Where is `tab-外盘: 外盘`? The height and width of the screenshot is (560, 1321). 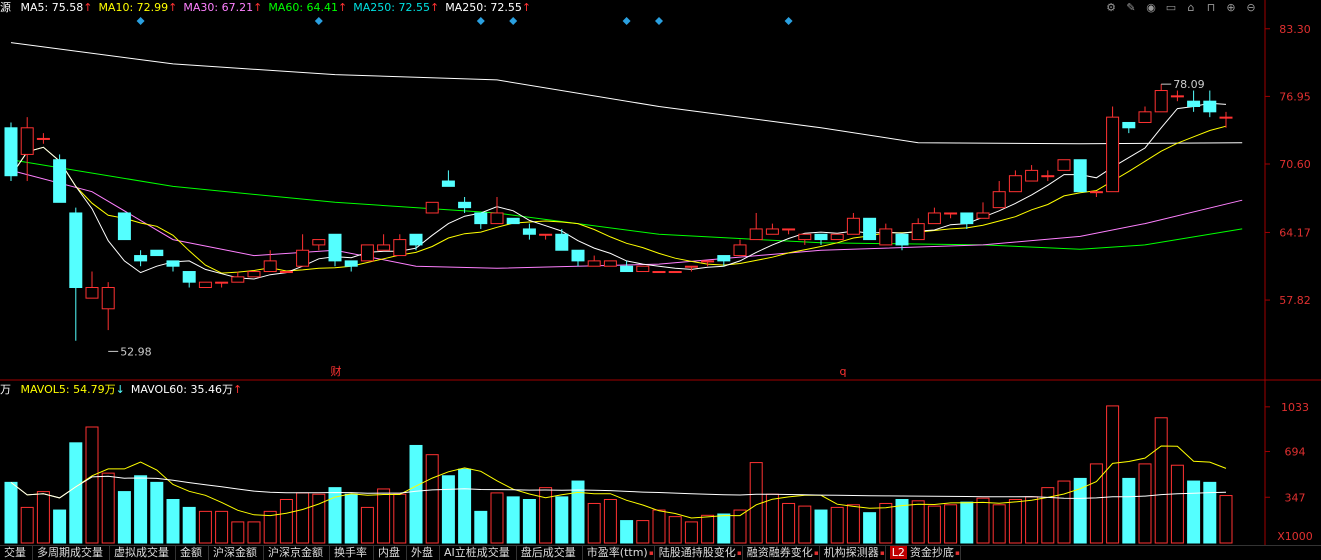 tab-外盘: 外盘 is located at coordinates (423, 553).